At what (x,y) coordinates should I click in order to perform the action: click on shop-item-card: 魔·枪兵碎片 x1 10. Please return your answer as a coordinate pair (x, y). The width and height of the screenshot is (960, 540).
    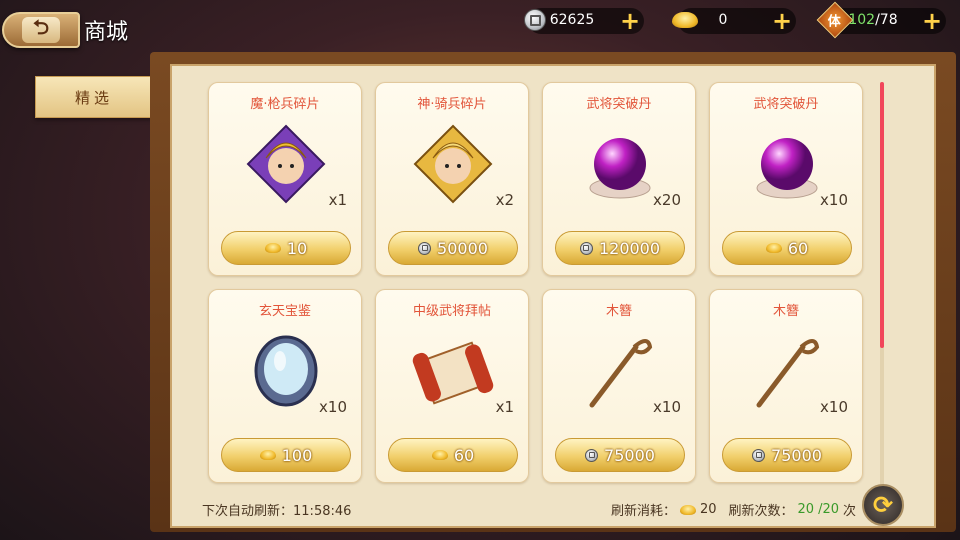
    Looking at the image, I should click on (285, 179).